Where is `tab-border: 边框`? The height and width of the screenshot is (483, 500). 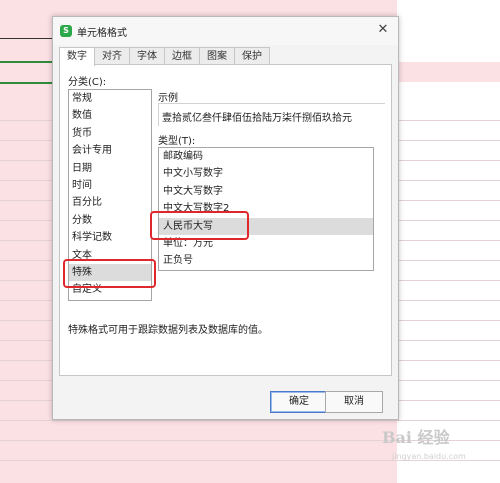
tab-border: 边框 is located at coordinates (182, 56).